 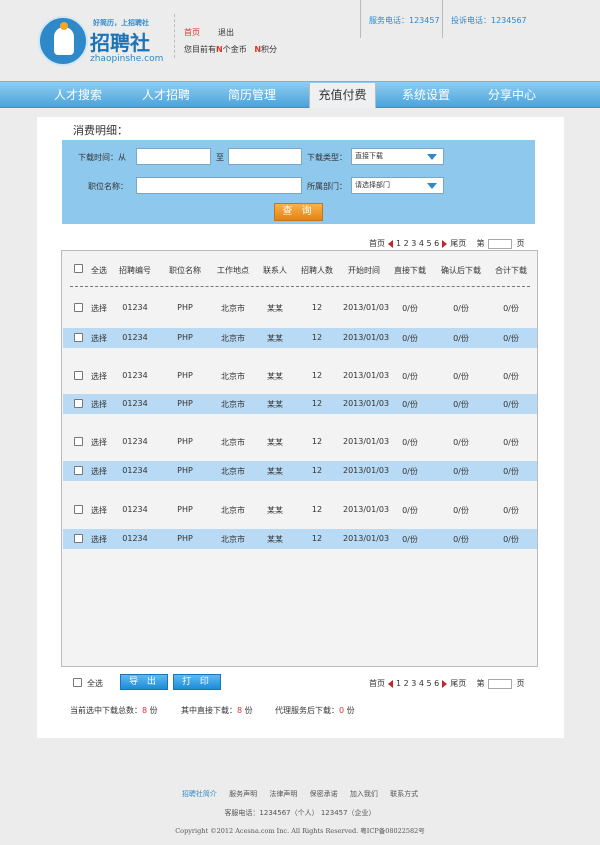 I want to click on footer-link-contact: 联系方式, so click(x=404, y=794).